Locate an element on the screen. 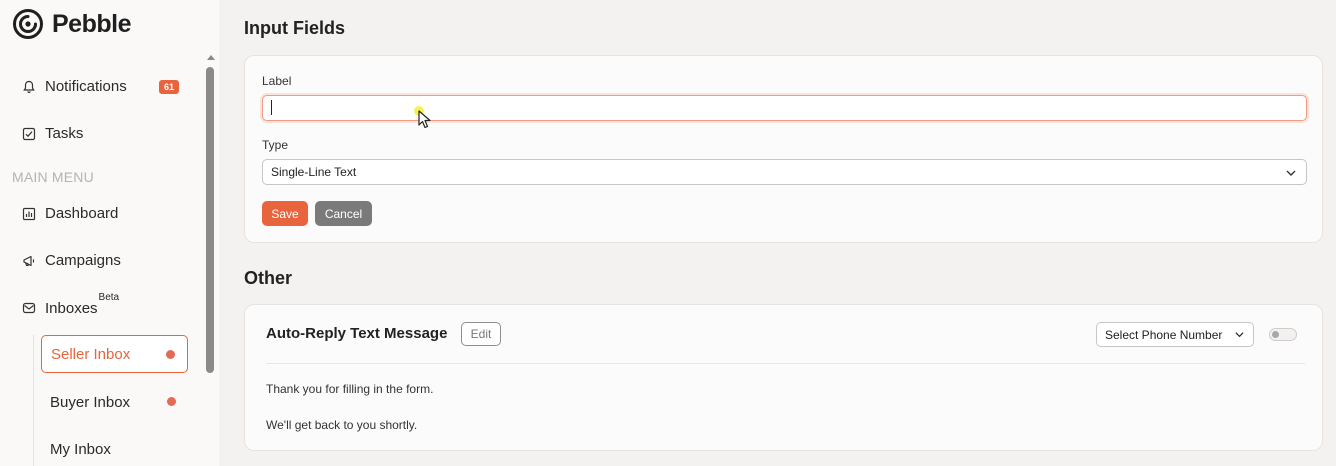 The height and width of the screenshot is (466, 1336). phone-number-select: Select Phone Number is located at coordinates (1175, 334).